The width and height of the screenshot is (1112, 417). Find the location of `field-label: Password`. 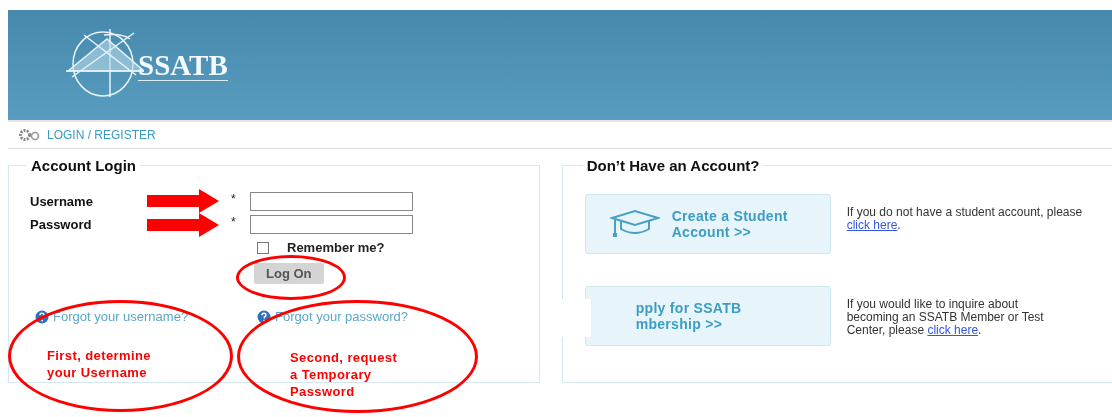

field-label: Password is located at coordinates (61, 224).